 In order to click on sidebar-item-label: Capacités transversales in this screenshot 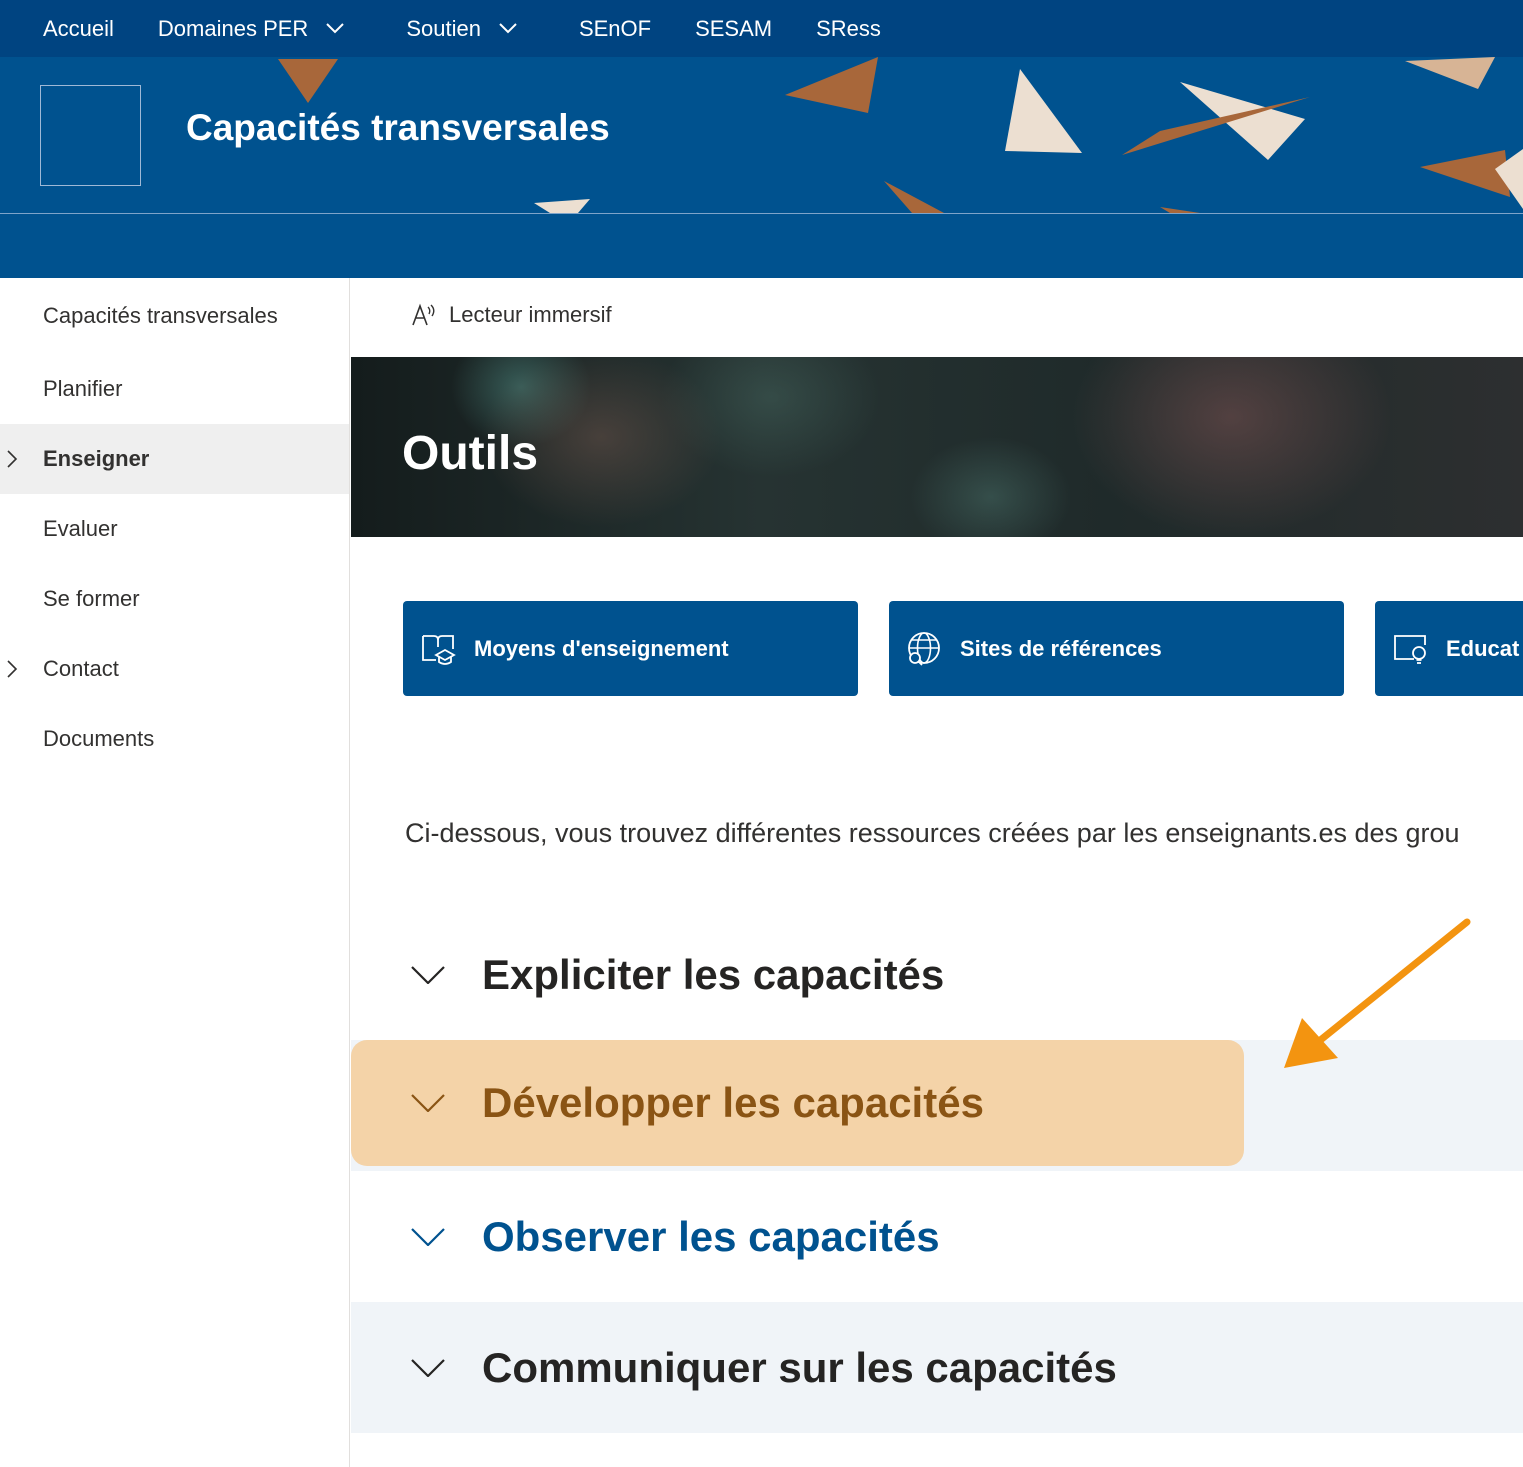, I will do `click(160, 315)`.